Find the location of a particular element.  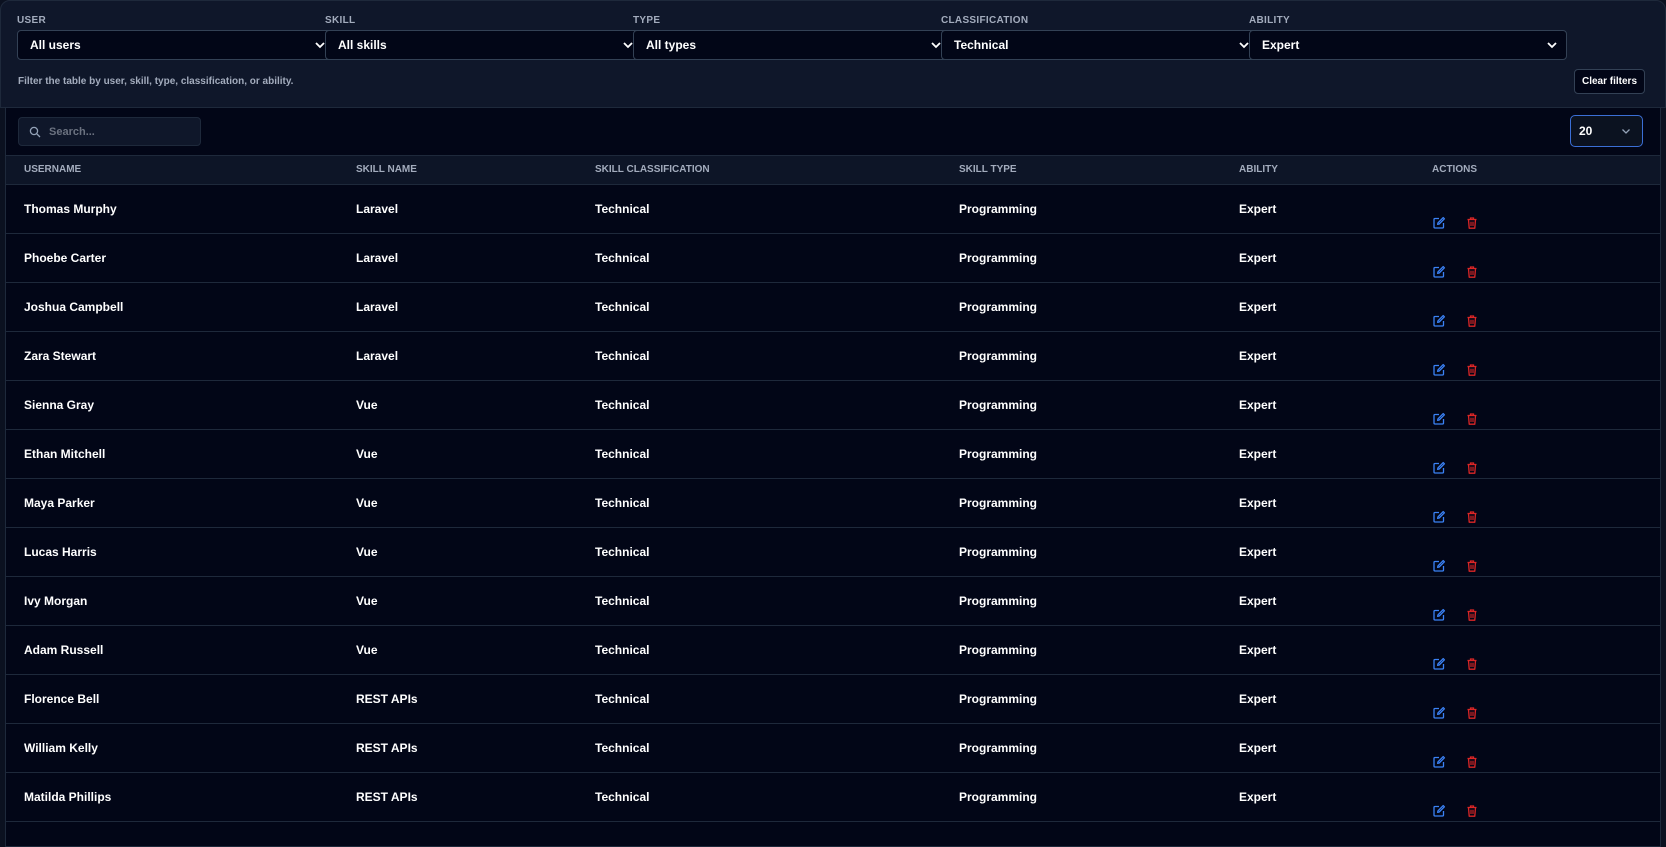

column-header-username: USERNAME is located at coordinates (52, 170).